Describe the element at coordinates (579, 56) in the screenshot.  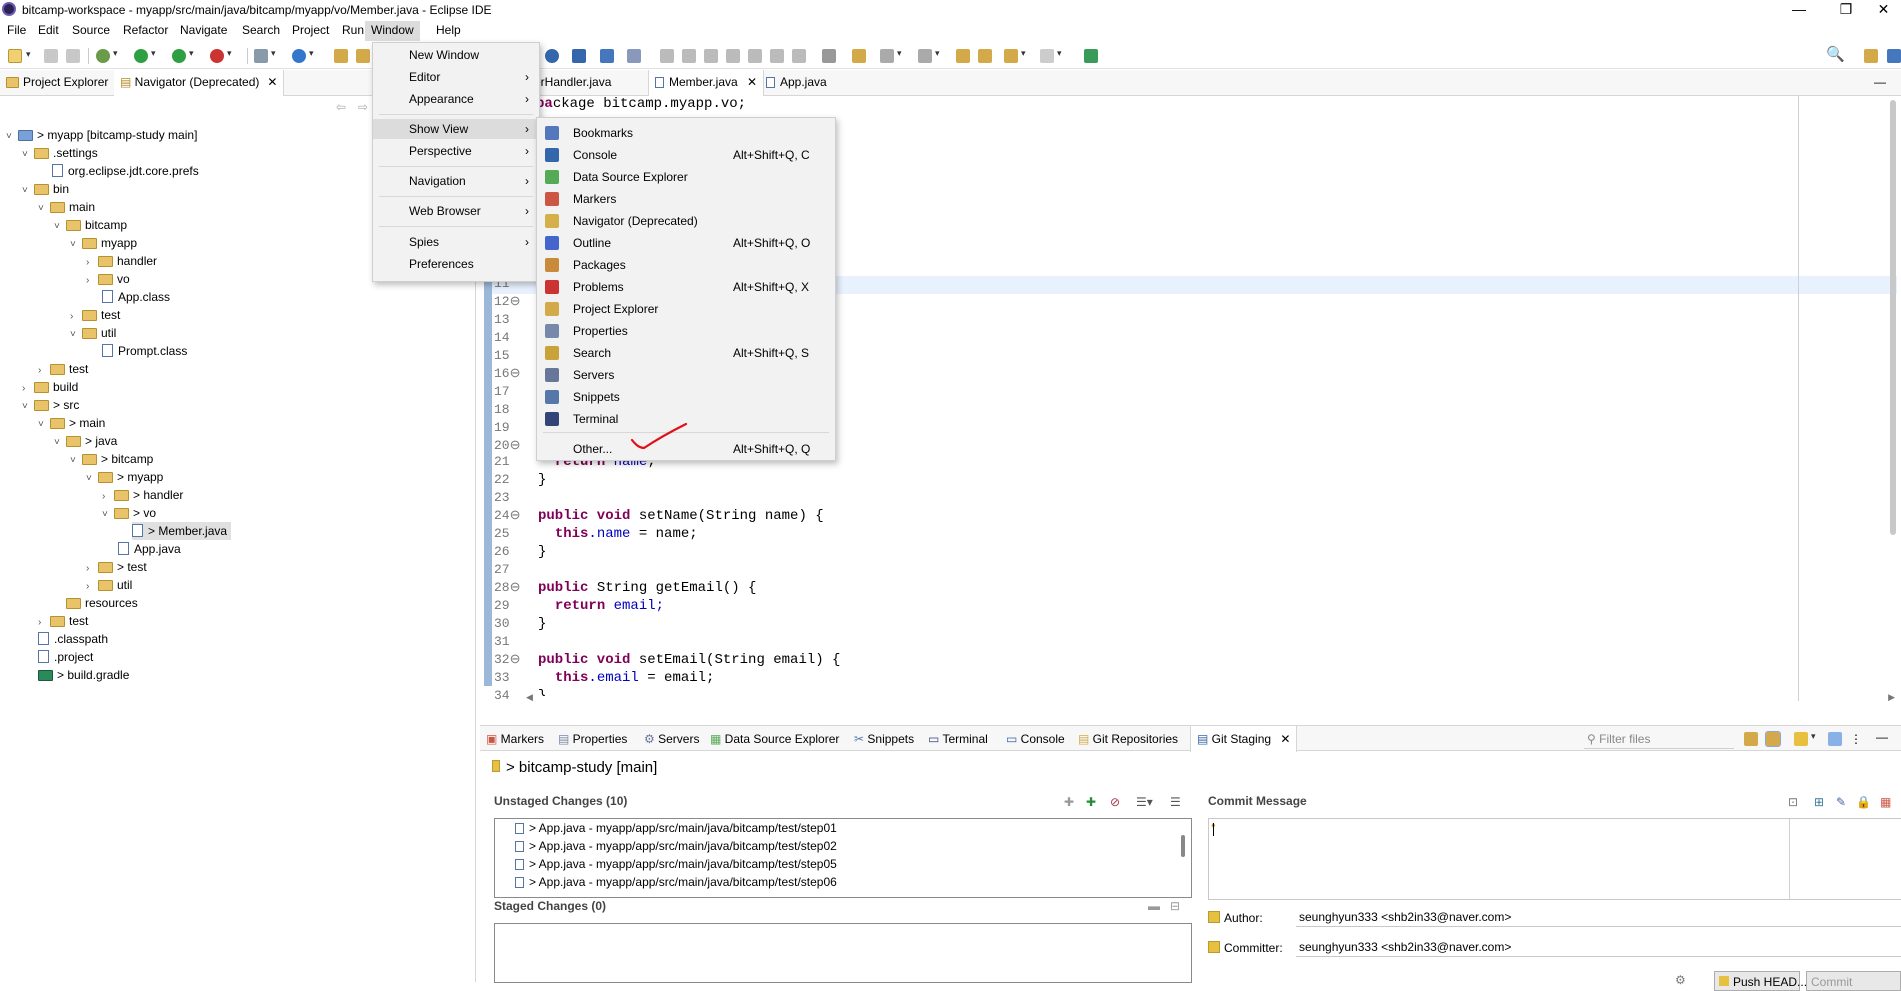
I see `git-icon` at that location.